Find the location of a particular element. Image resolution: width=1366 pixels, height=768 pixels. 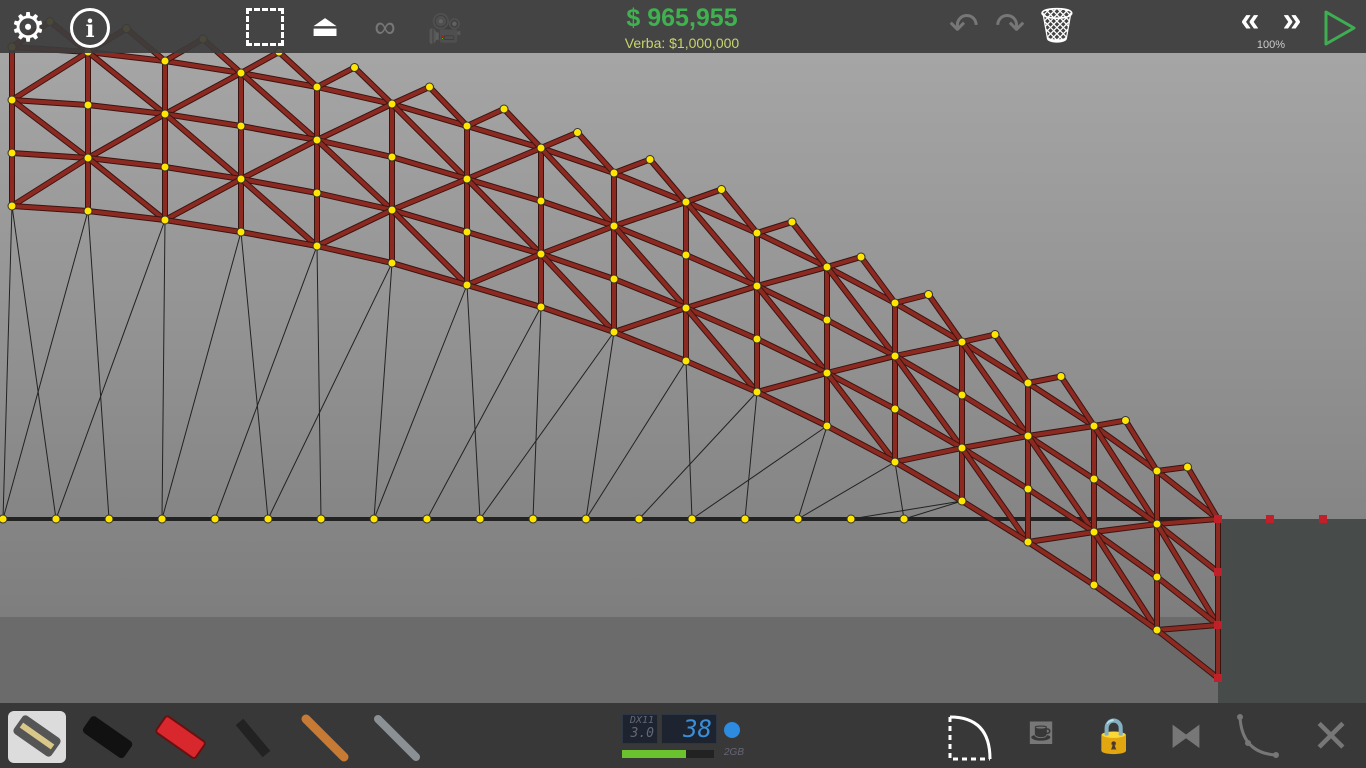

select-box-icon is located at coordinates (265, 27).